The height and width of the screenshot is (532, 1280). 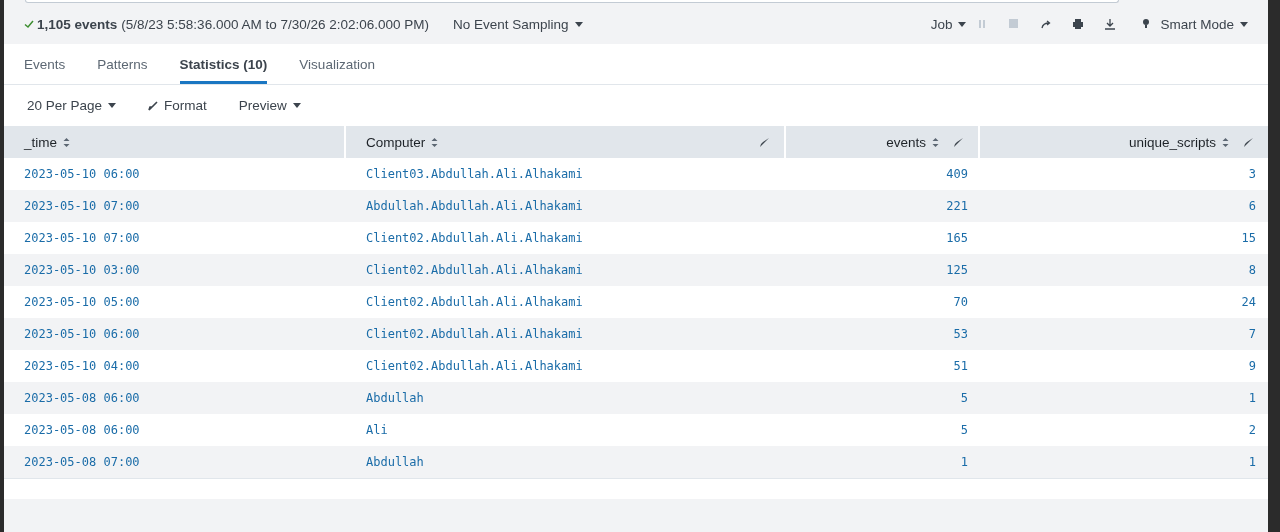 What do you see at coordinates (957, 174) in the screenshot?
I see `table-cell: 409` at bounding box center [957, 174].